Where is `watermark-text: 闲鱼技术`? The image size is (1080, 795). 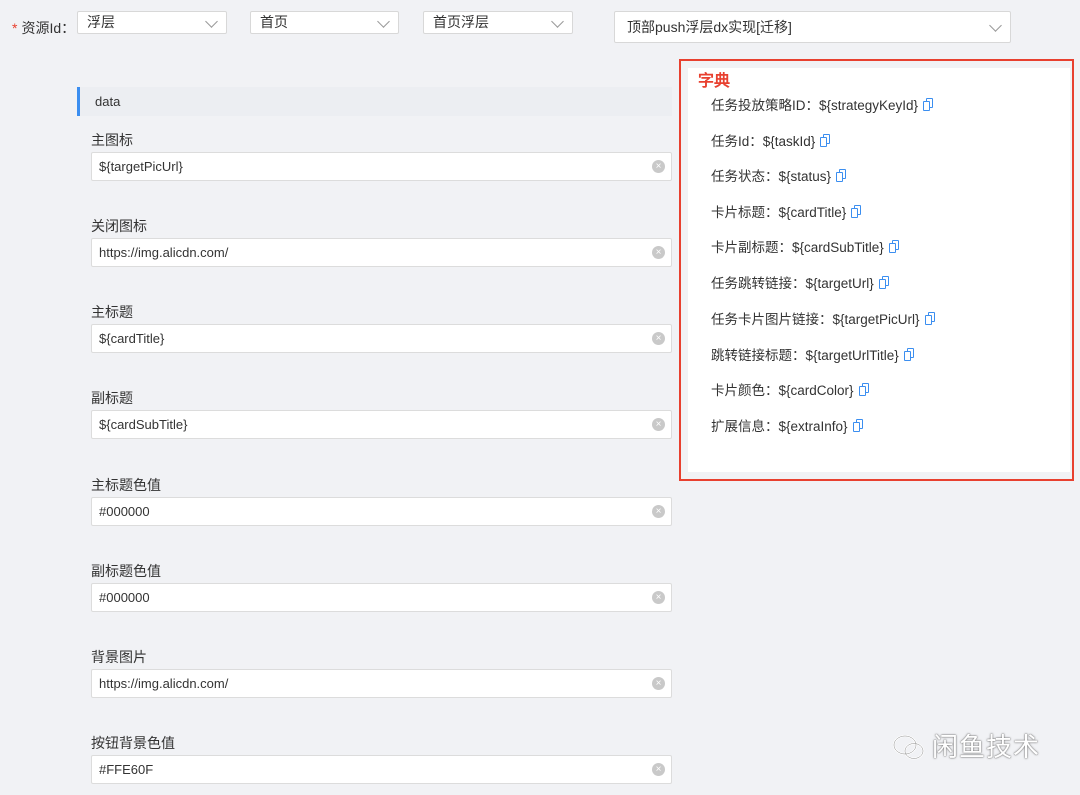 watermark-text: 闲鱼技术 is located at coordinates (986, 747).